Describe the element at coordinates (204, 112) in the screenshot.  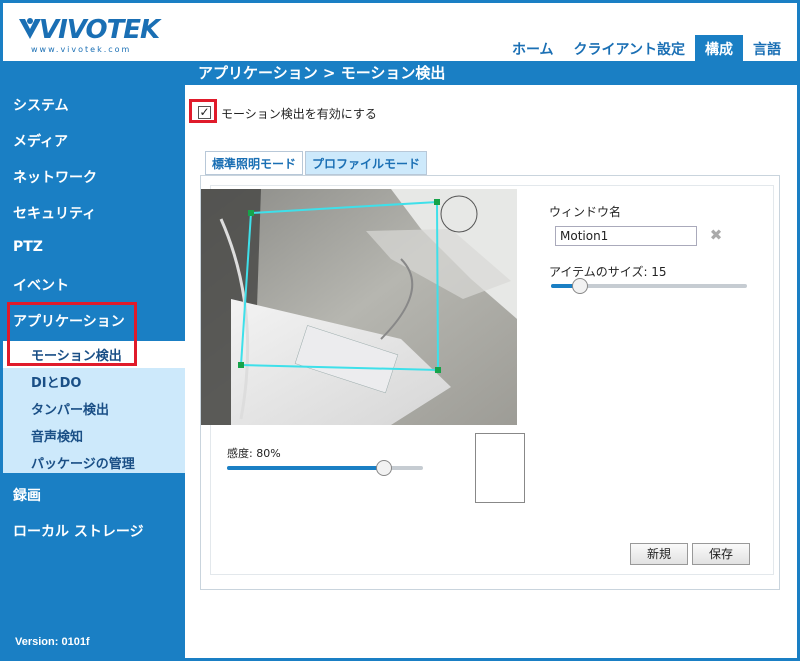
I see `enable-motion-checkbox: ✓` at that location.